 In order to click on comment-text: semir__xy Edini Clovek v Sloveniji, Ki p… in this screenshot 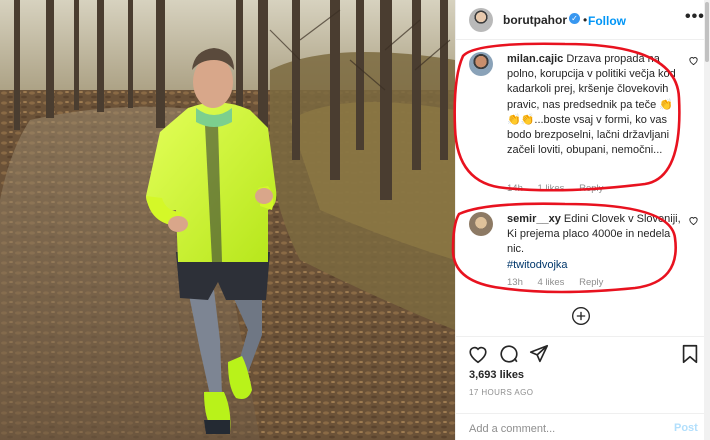, I will do `click(596, 242)`.